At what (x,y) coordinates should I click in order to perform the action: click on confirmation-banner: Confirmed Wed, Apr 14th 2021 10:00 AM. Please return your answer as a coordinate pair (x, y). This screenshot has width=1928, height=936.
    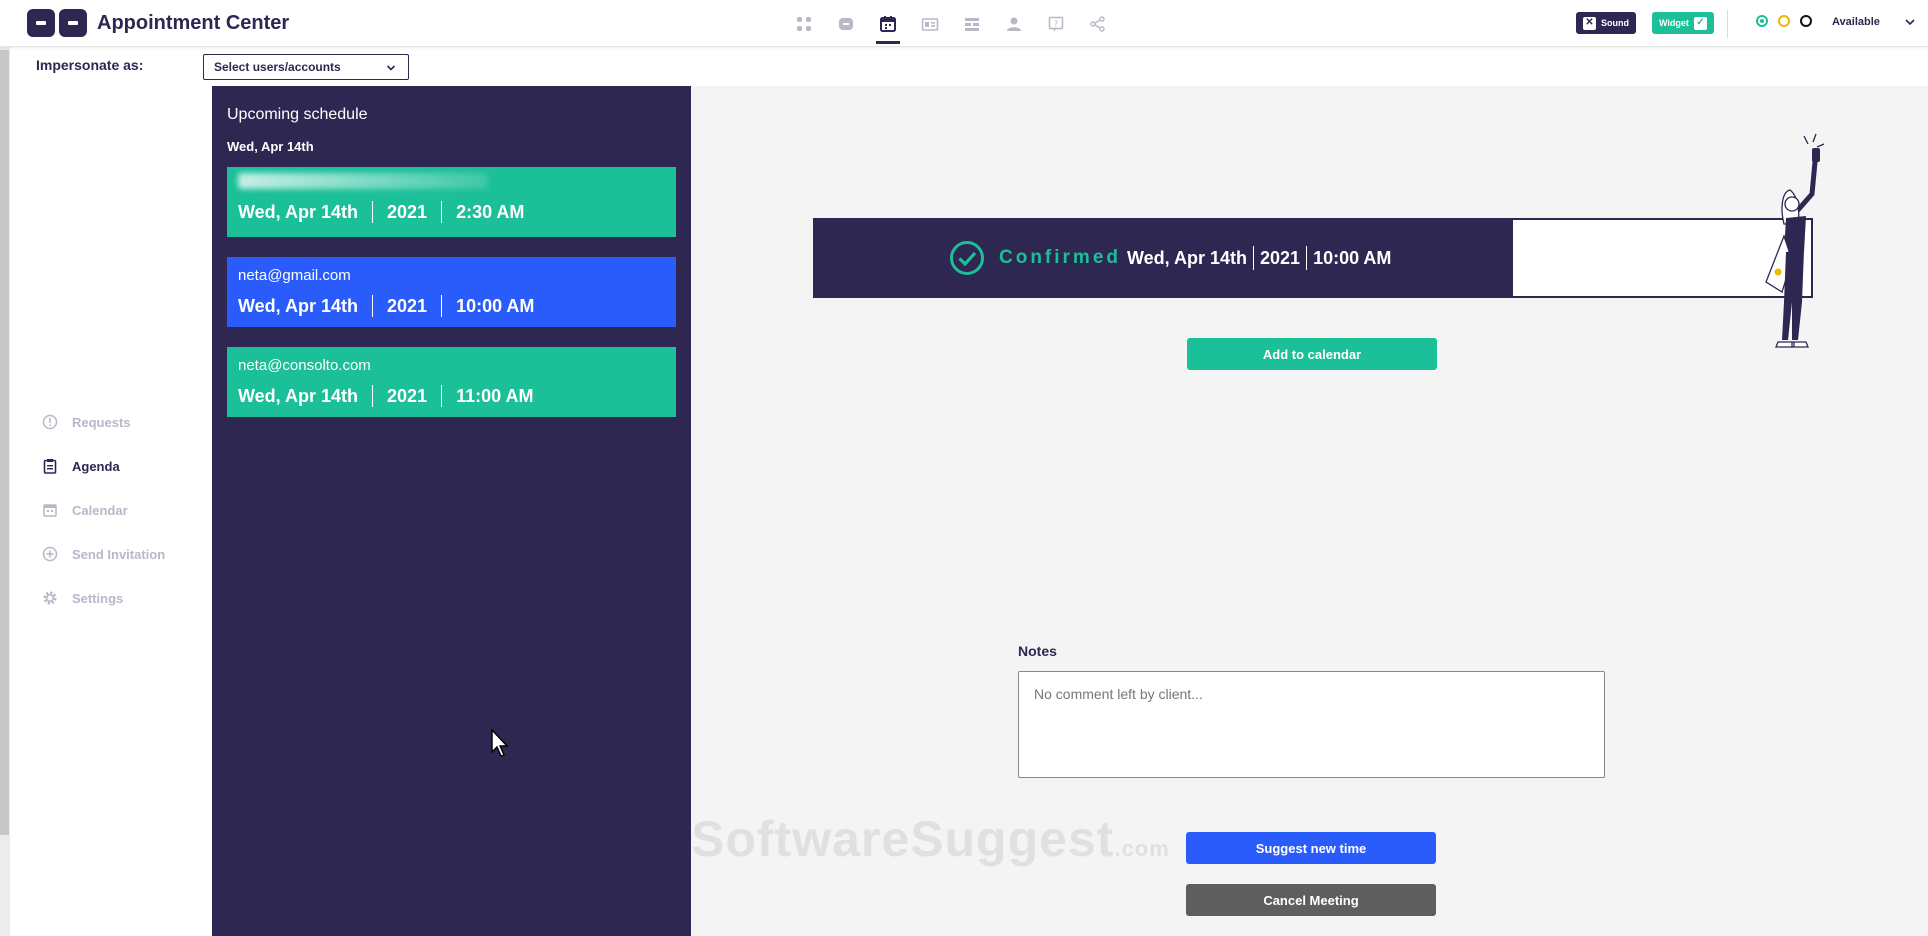
    Looking at the image, I should click on (1163, 258).